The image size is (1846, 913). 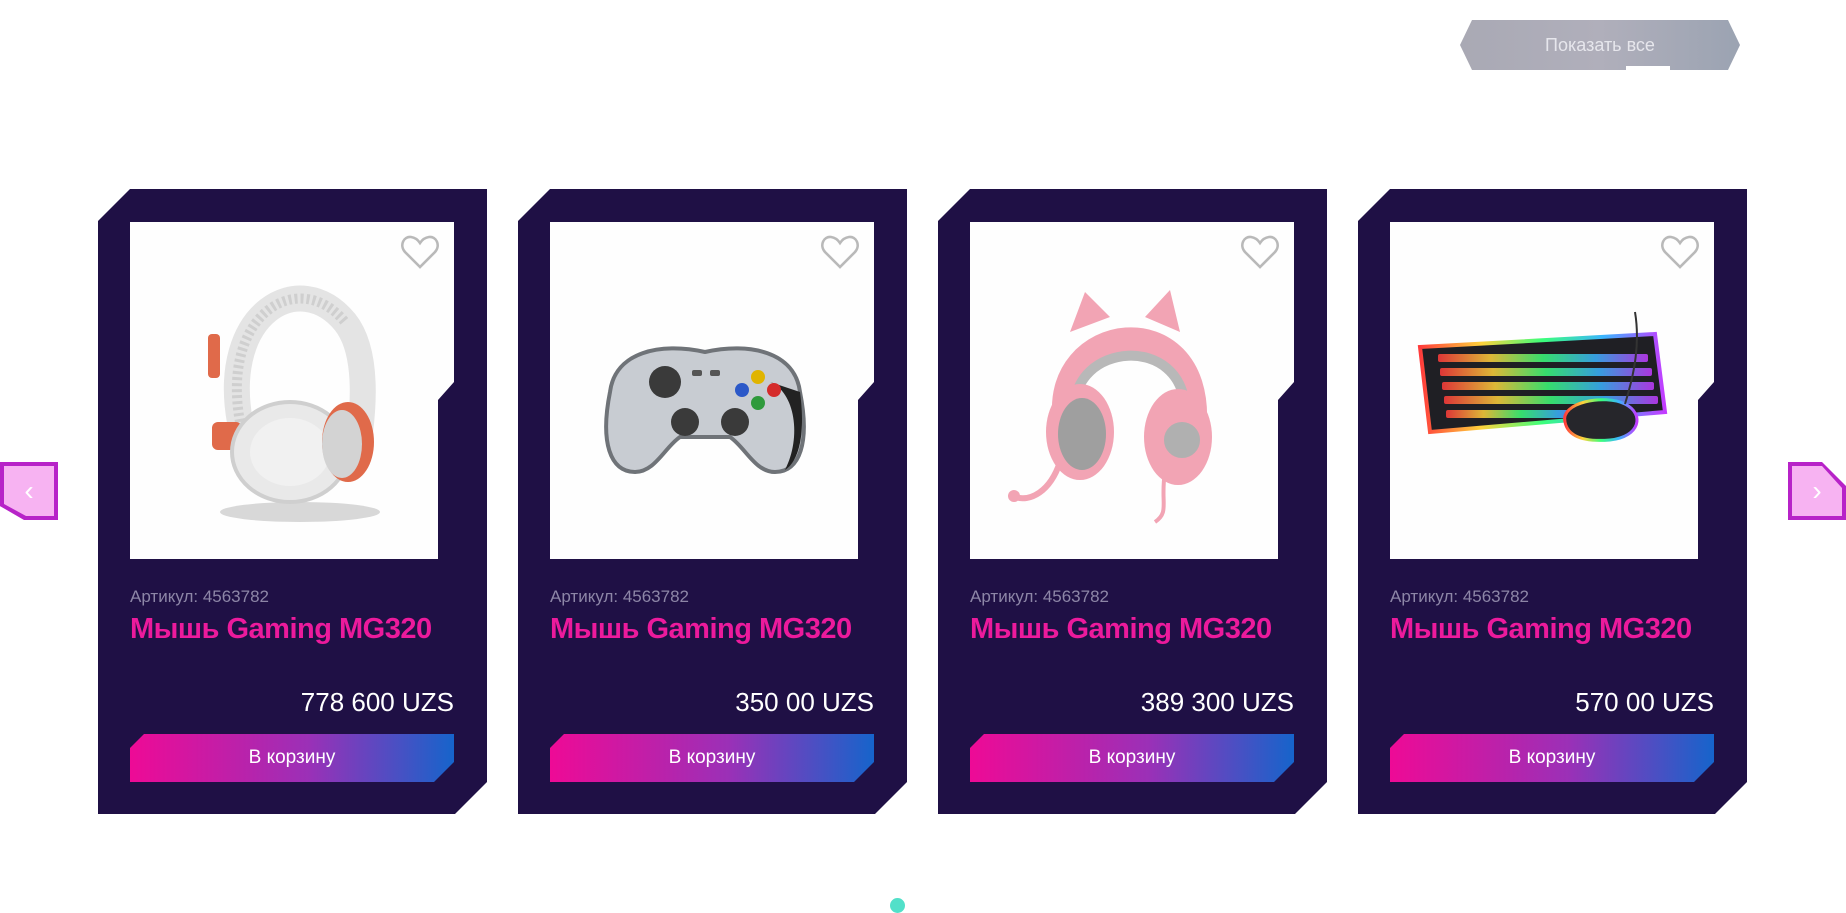 I want to click on product-price: 570 00 UZS, so click(x=1644, y=702).